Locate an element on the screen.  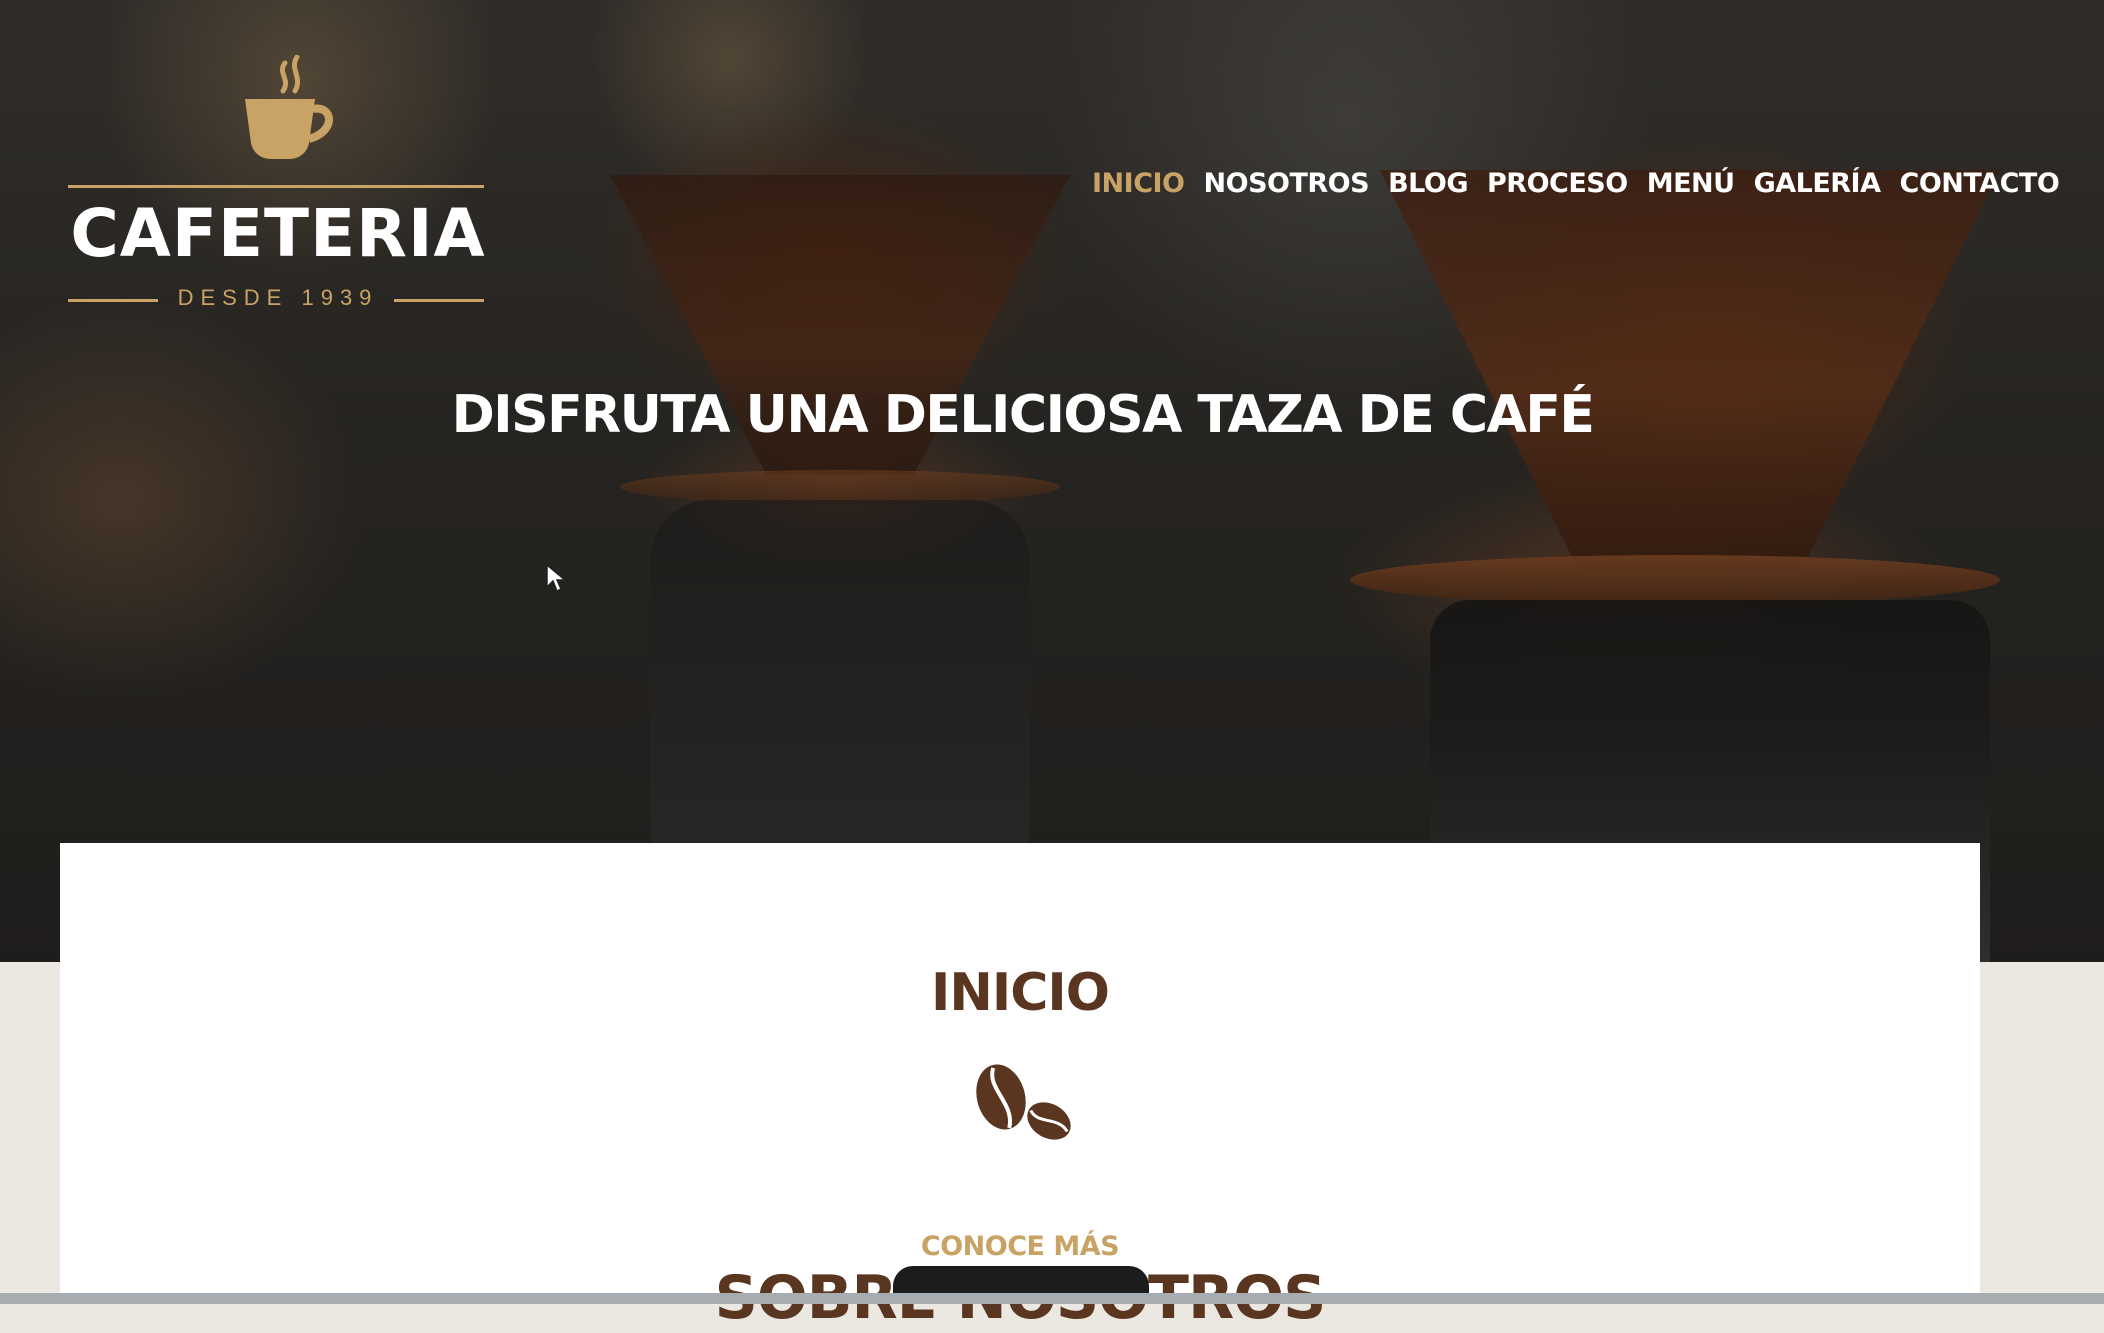
section-kicker: CONOCE MÁS is located at coordinates (1020, 1246).